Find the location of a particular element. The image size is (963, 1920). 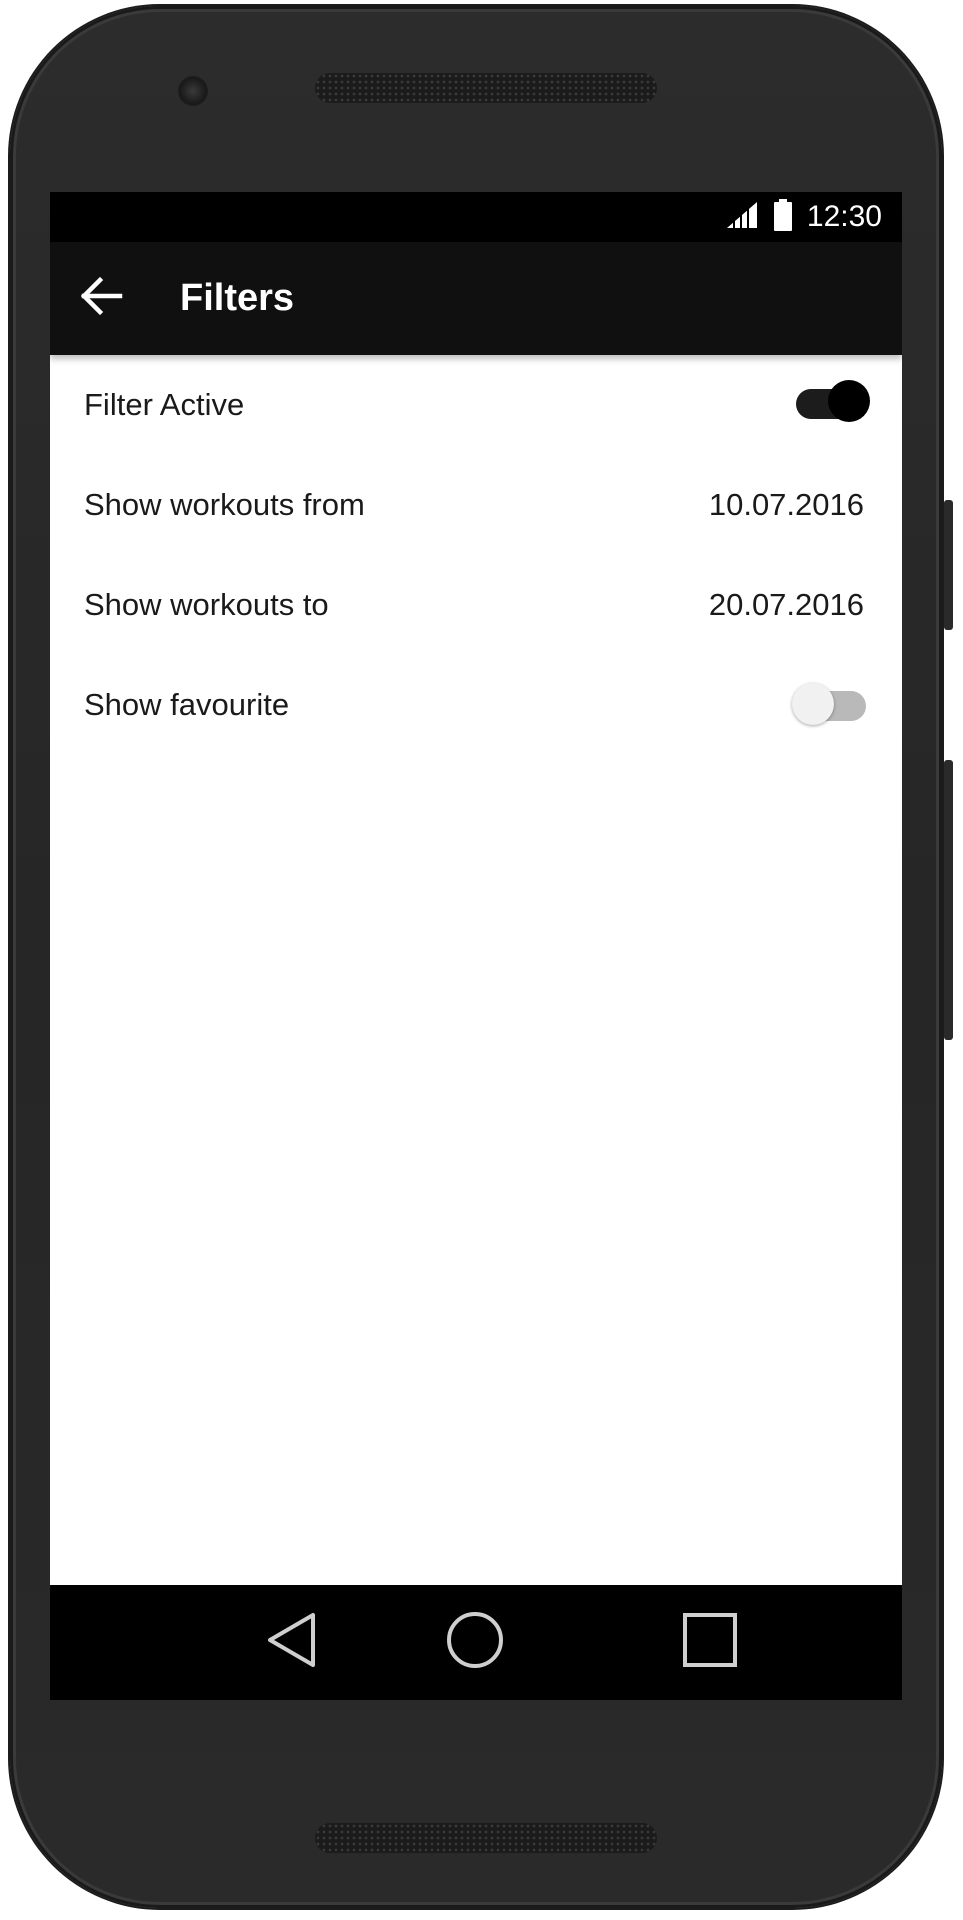

back-button is located at coordinates (102, 298).